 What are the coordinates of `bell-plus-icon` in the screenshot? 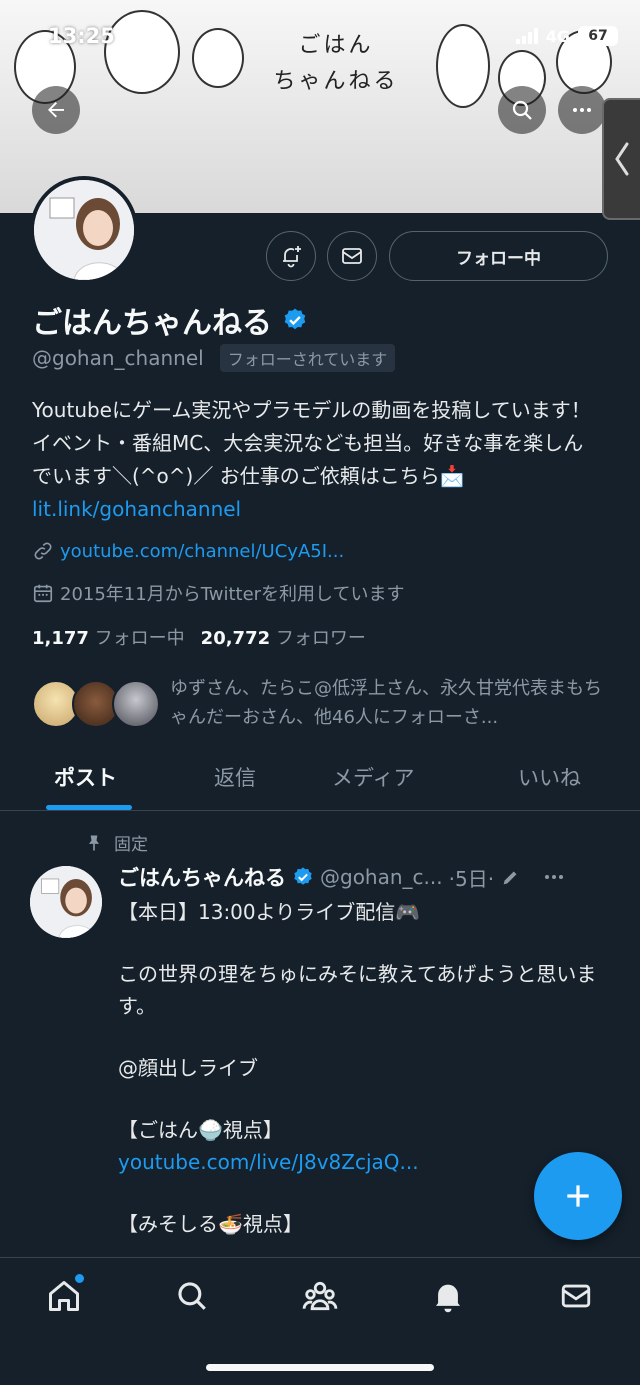 It's located at (292, 257).